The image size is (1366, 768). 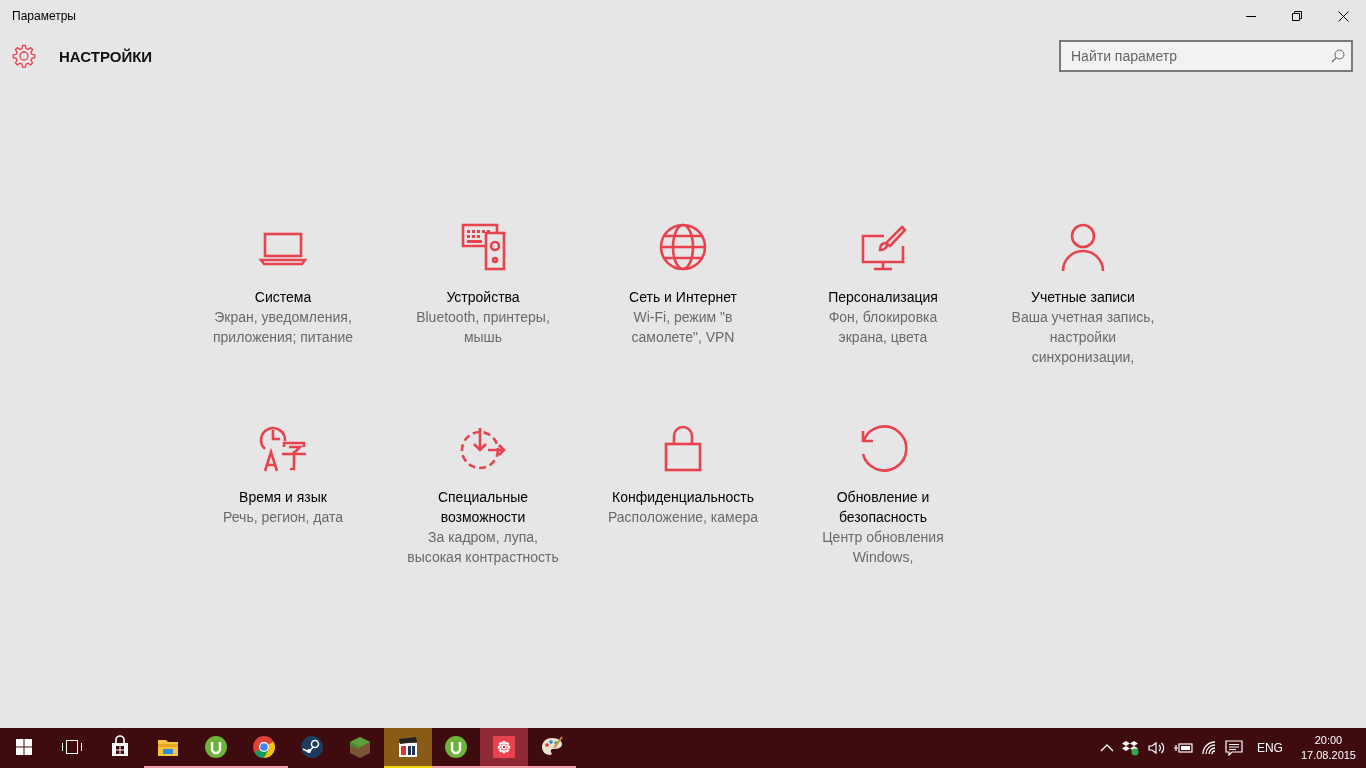 I want to click on category-description: Bluetooth, принтеры, мышь, so click(x=483, y=327).